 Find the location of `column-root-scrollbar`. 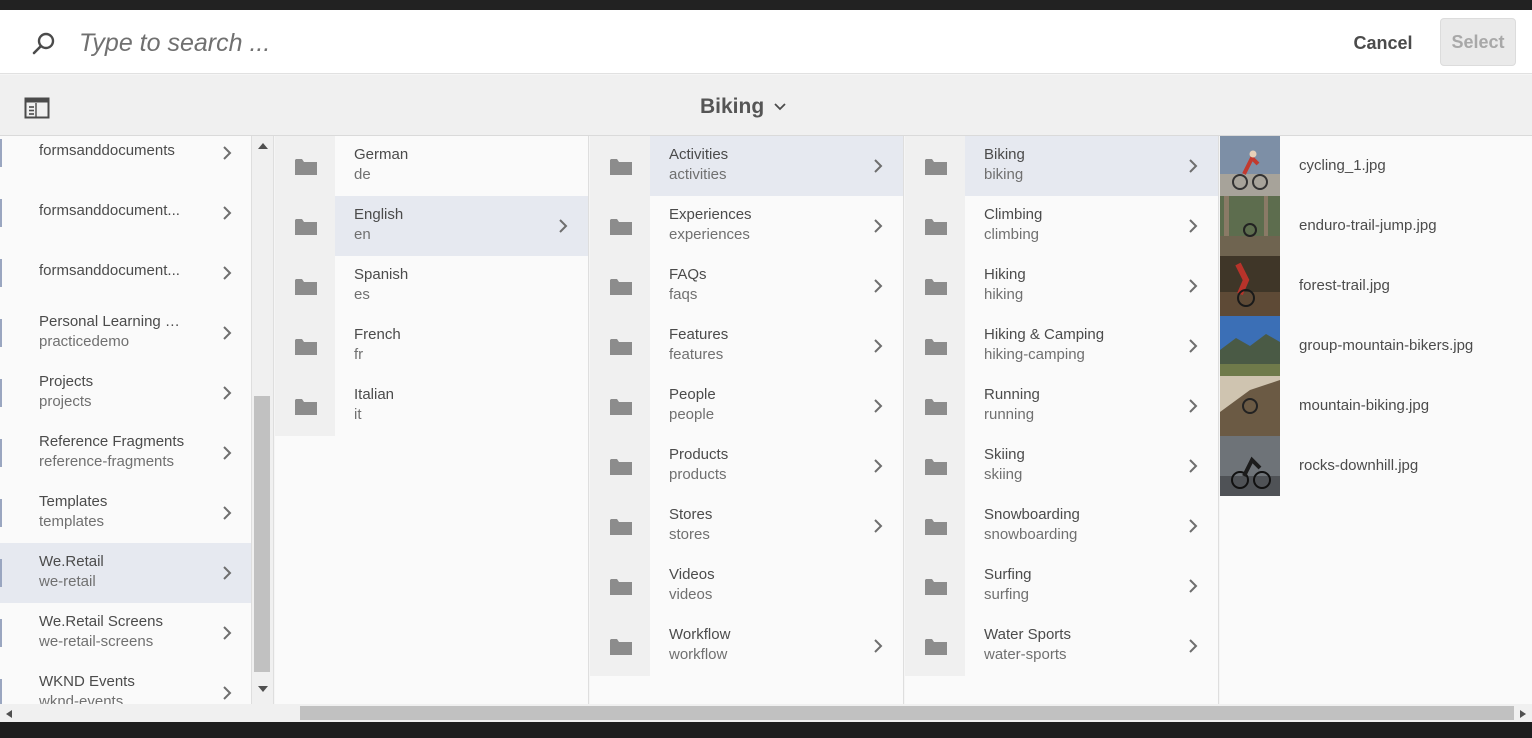

column-root-scrollbar is located at coordinates (263, 420).